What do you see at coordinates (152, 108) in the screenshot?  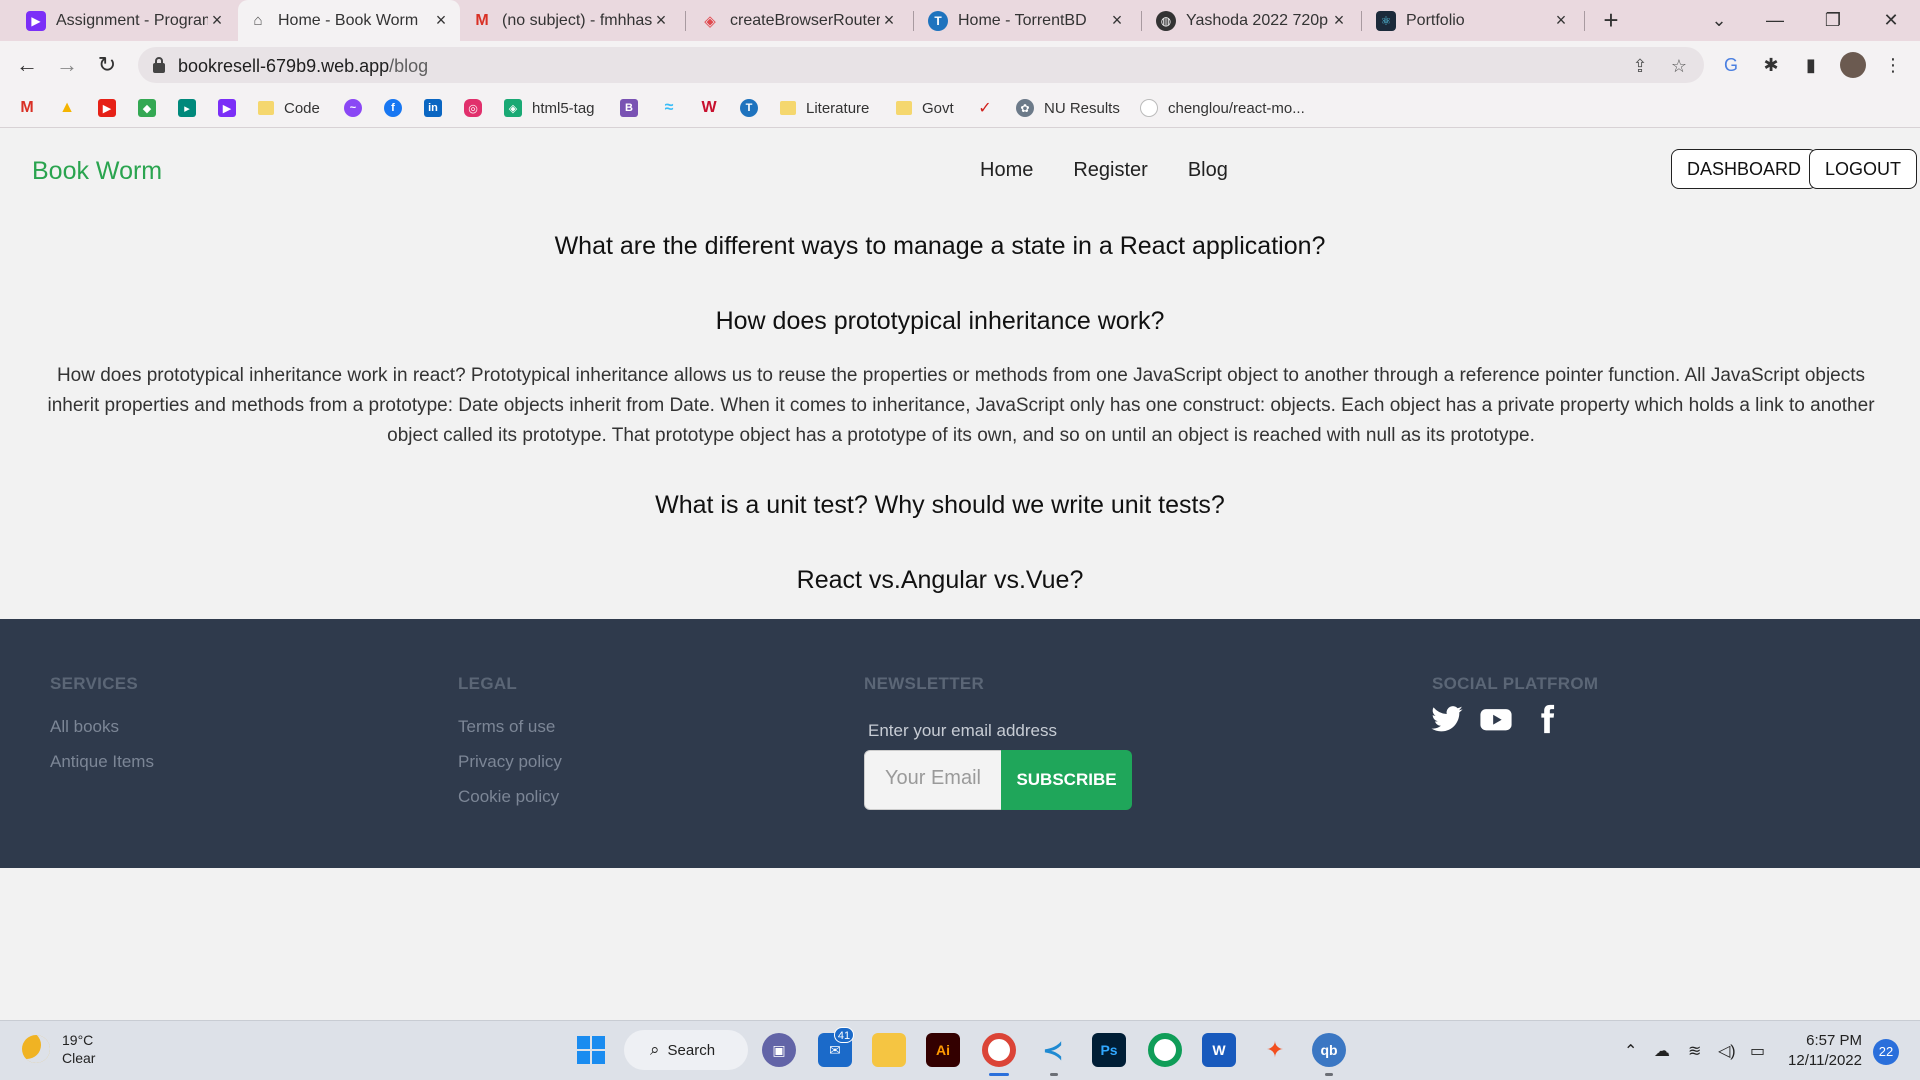 I see `bookmark-maps: ◆` at bounding box center [152, 108].